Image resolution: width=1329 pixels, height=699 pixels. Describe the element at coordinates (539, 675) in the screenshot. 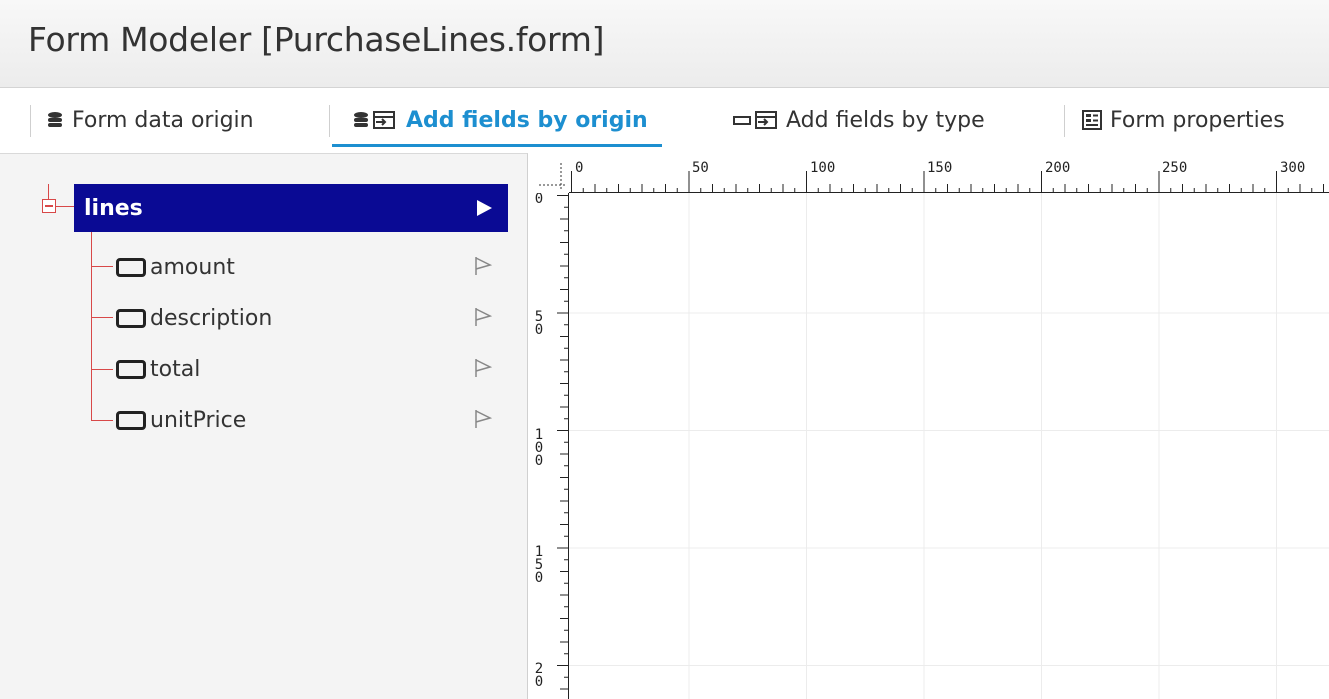

I see `ruler-label: 20` at that location.